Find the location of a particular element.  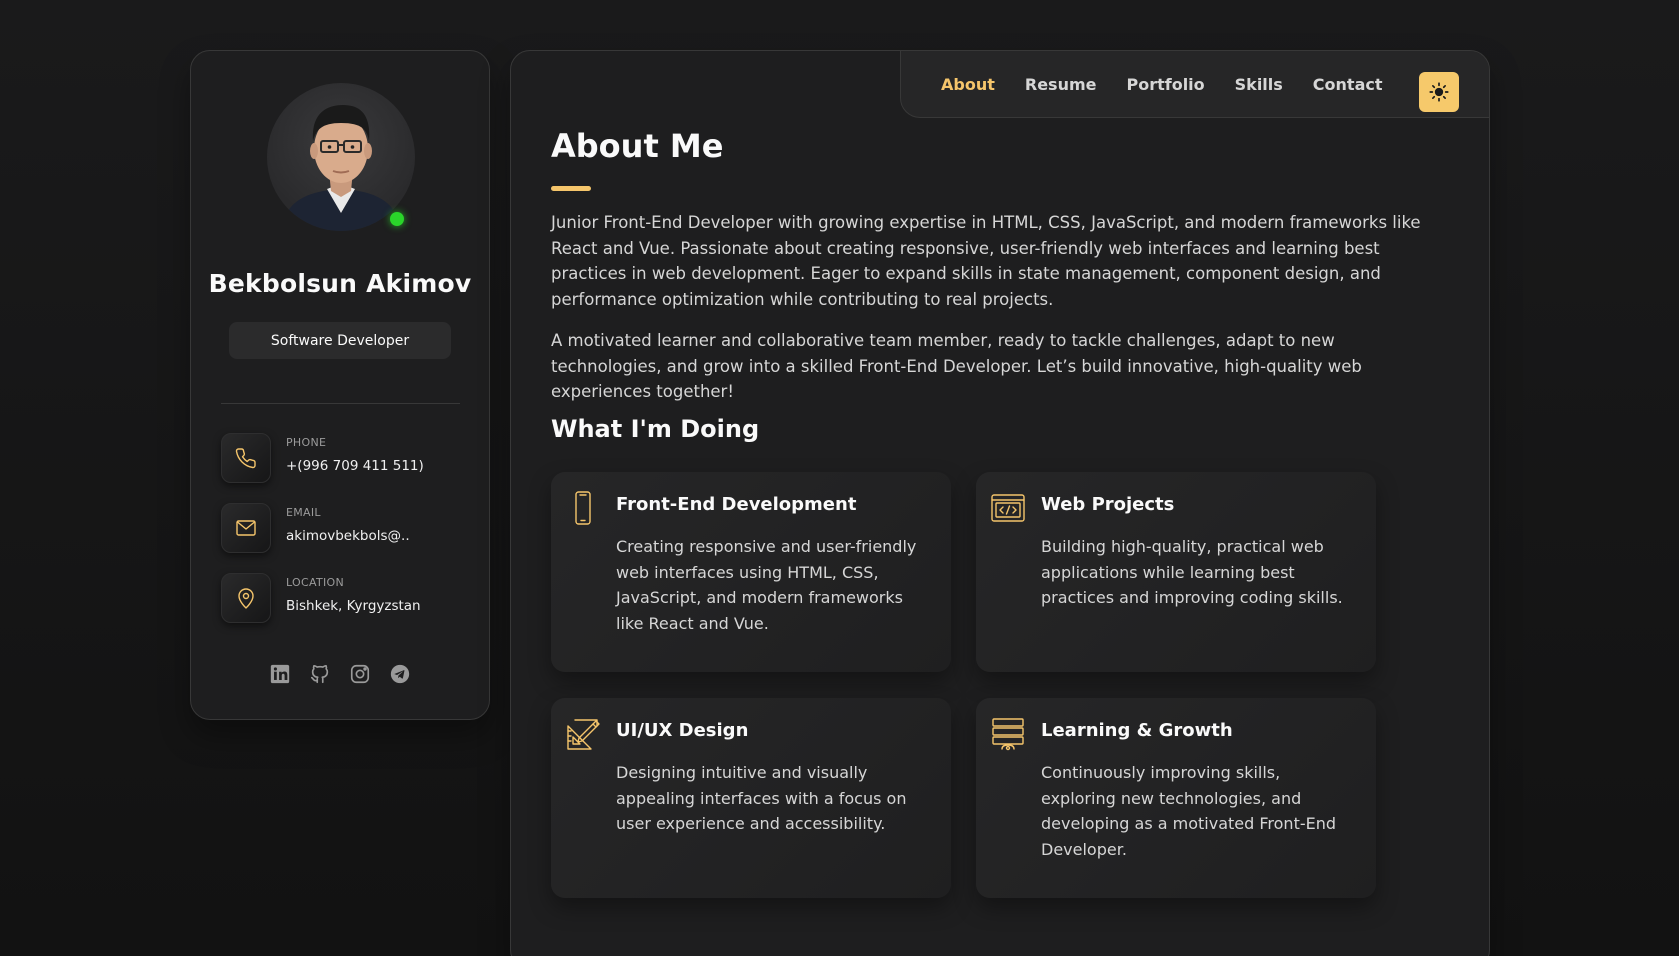

social-links is located at coordinates (340, 674).